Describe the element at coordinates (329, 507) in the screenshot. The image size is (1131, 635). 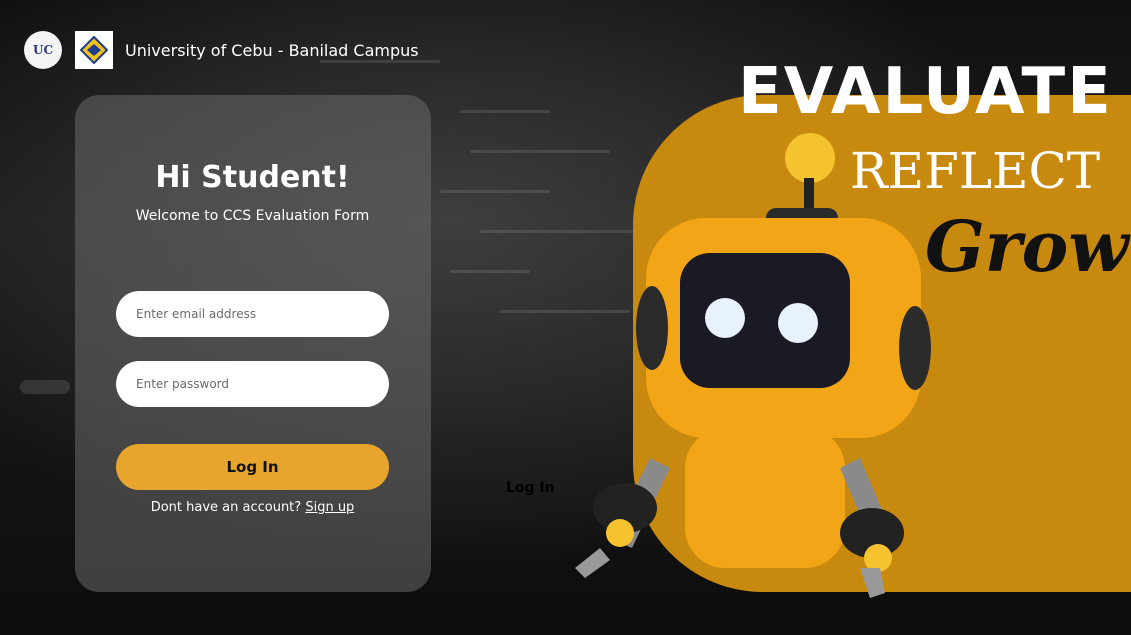
I see `signup-link: Sign up` at that location.